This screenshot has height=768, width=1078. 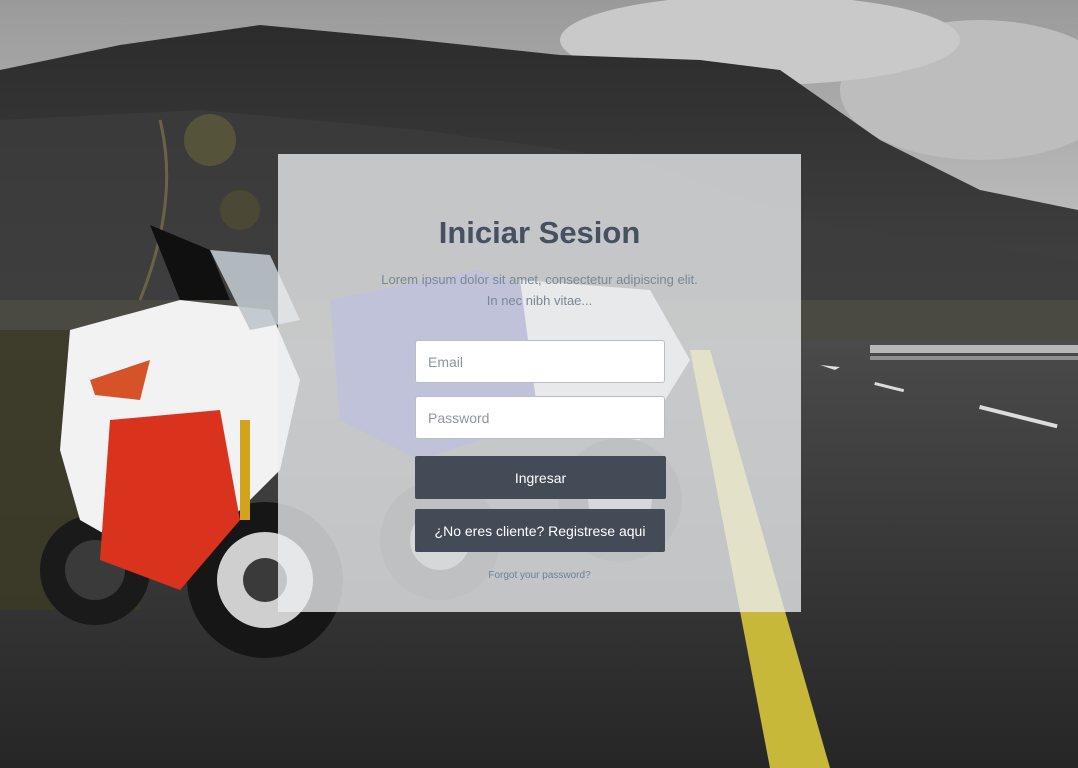 I want to click on register-button: ¿No eres cliente? Registrese aqui, so click(x=540, y=530).